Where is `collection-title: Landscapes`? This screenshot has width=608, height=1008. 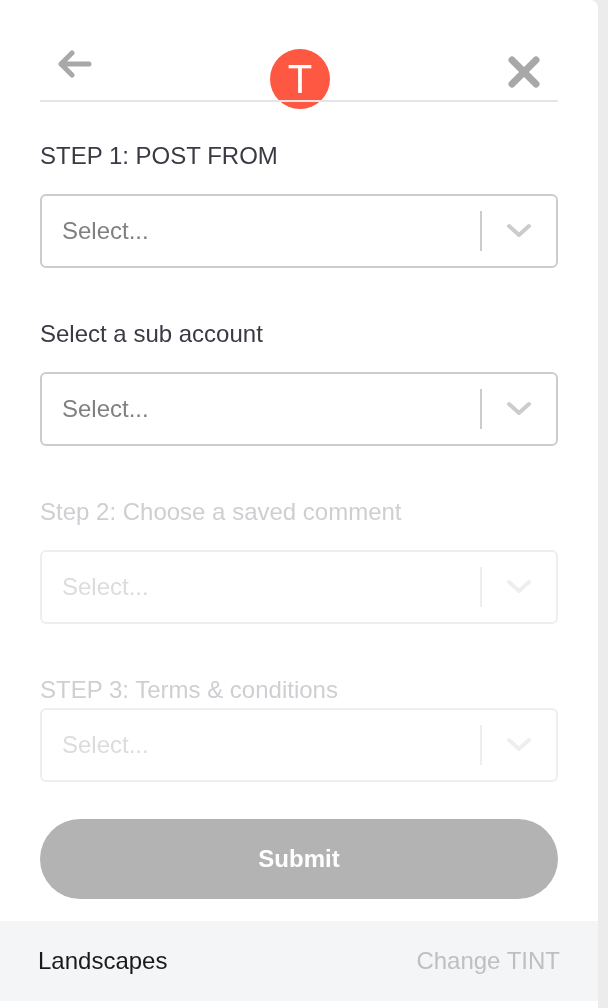 collection-title: Landscapes is located at coordinates (103, 961).